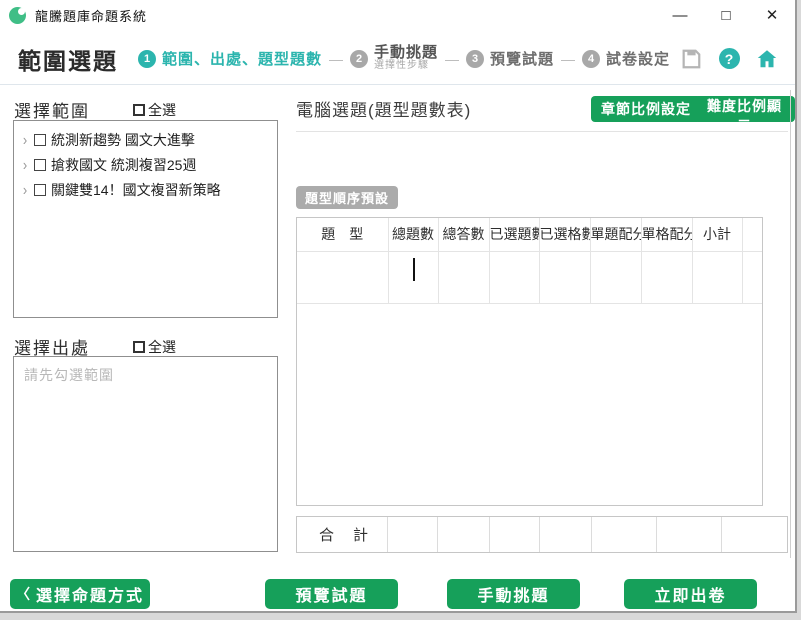 This screenshot has height=620, width=801. Describe the element at coordinates (162, 347) in the screenshot. I see `source-select-all-label: 全選` at that location.